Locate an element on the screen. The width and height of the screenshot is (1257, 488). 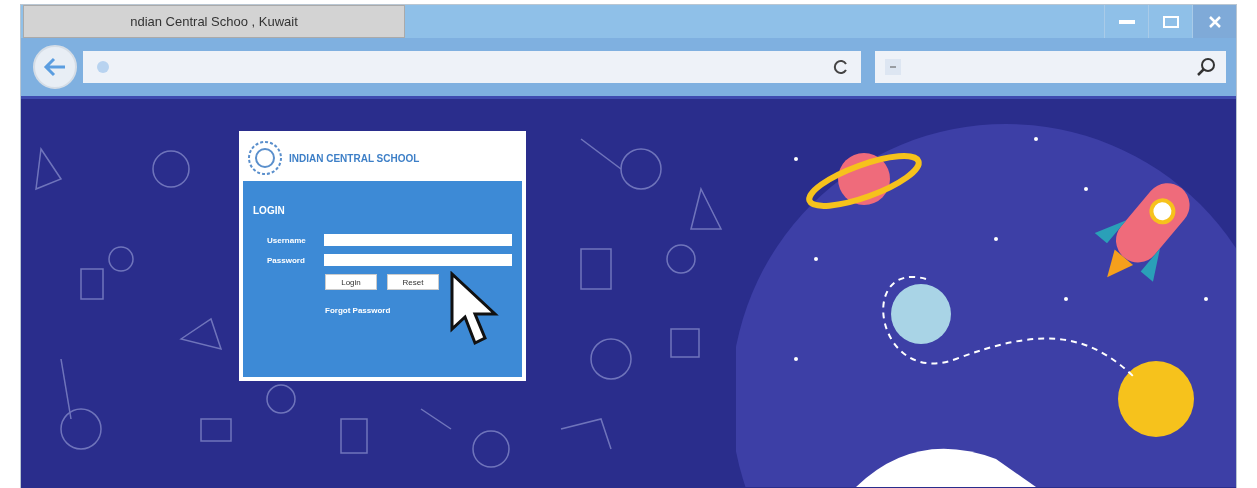
refresh-icon is located at coordinates (841, 67).